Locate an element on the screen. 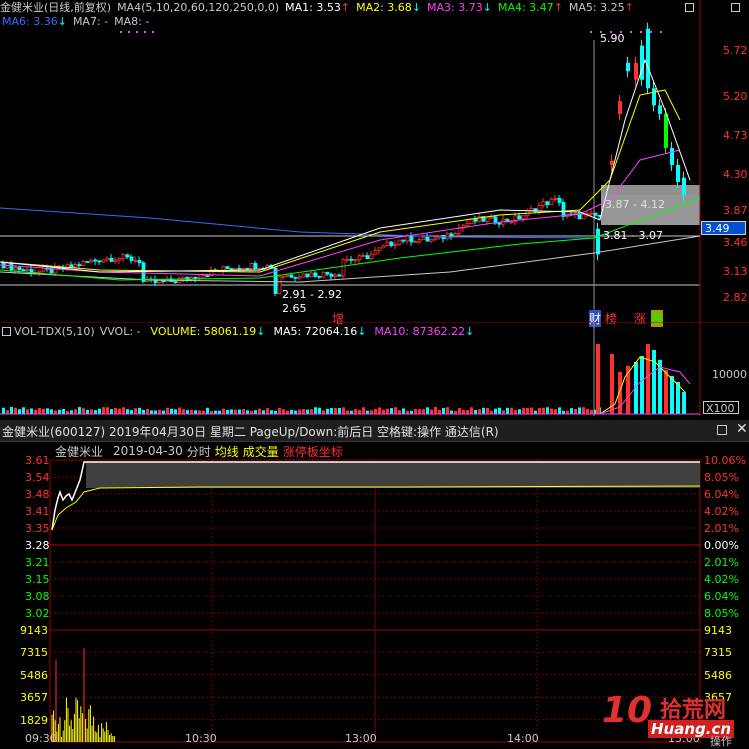 Image resolution: width=749 pixels, height=749 pixels. ma-legend-arrow-ma_group1-4: ↑ is located at coordinates (558, 7).